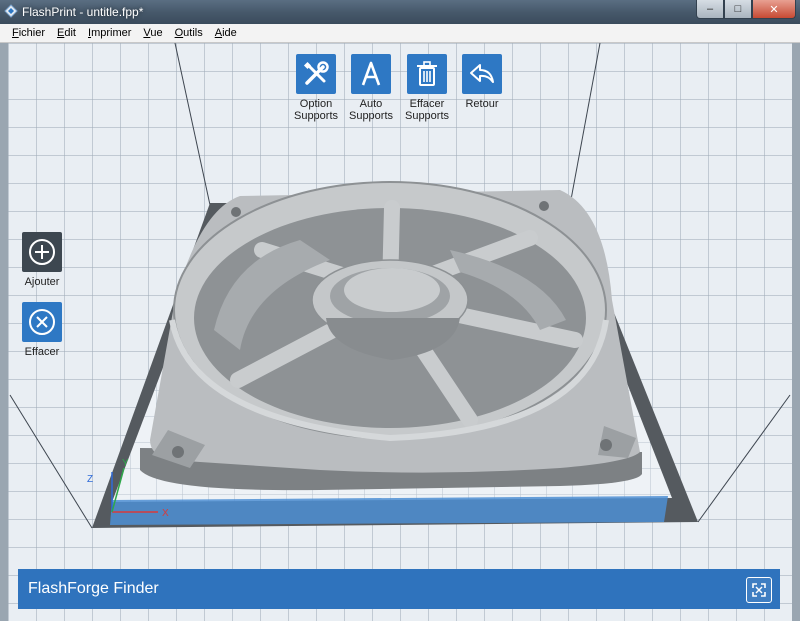 This screenshot has width=800, height=621. Describe the element at coordinates (389, 510) in the screenshot. I see `model-footprint-shadow` at that location.